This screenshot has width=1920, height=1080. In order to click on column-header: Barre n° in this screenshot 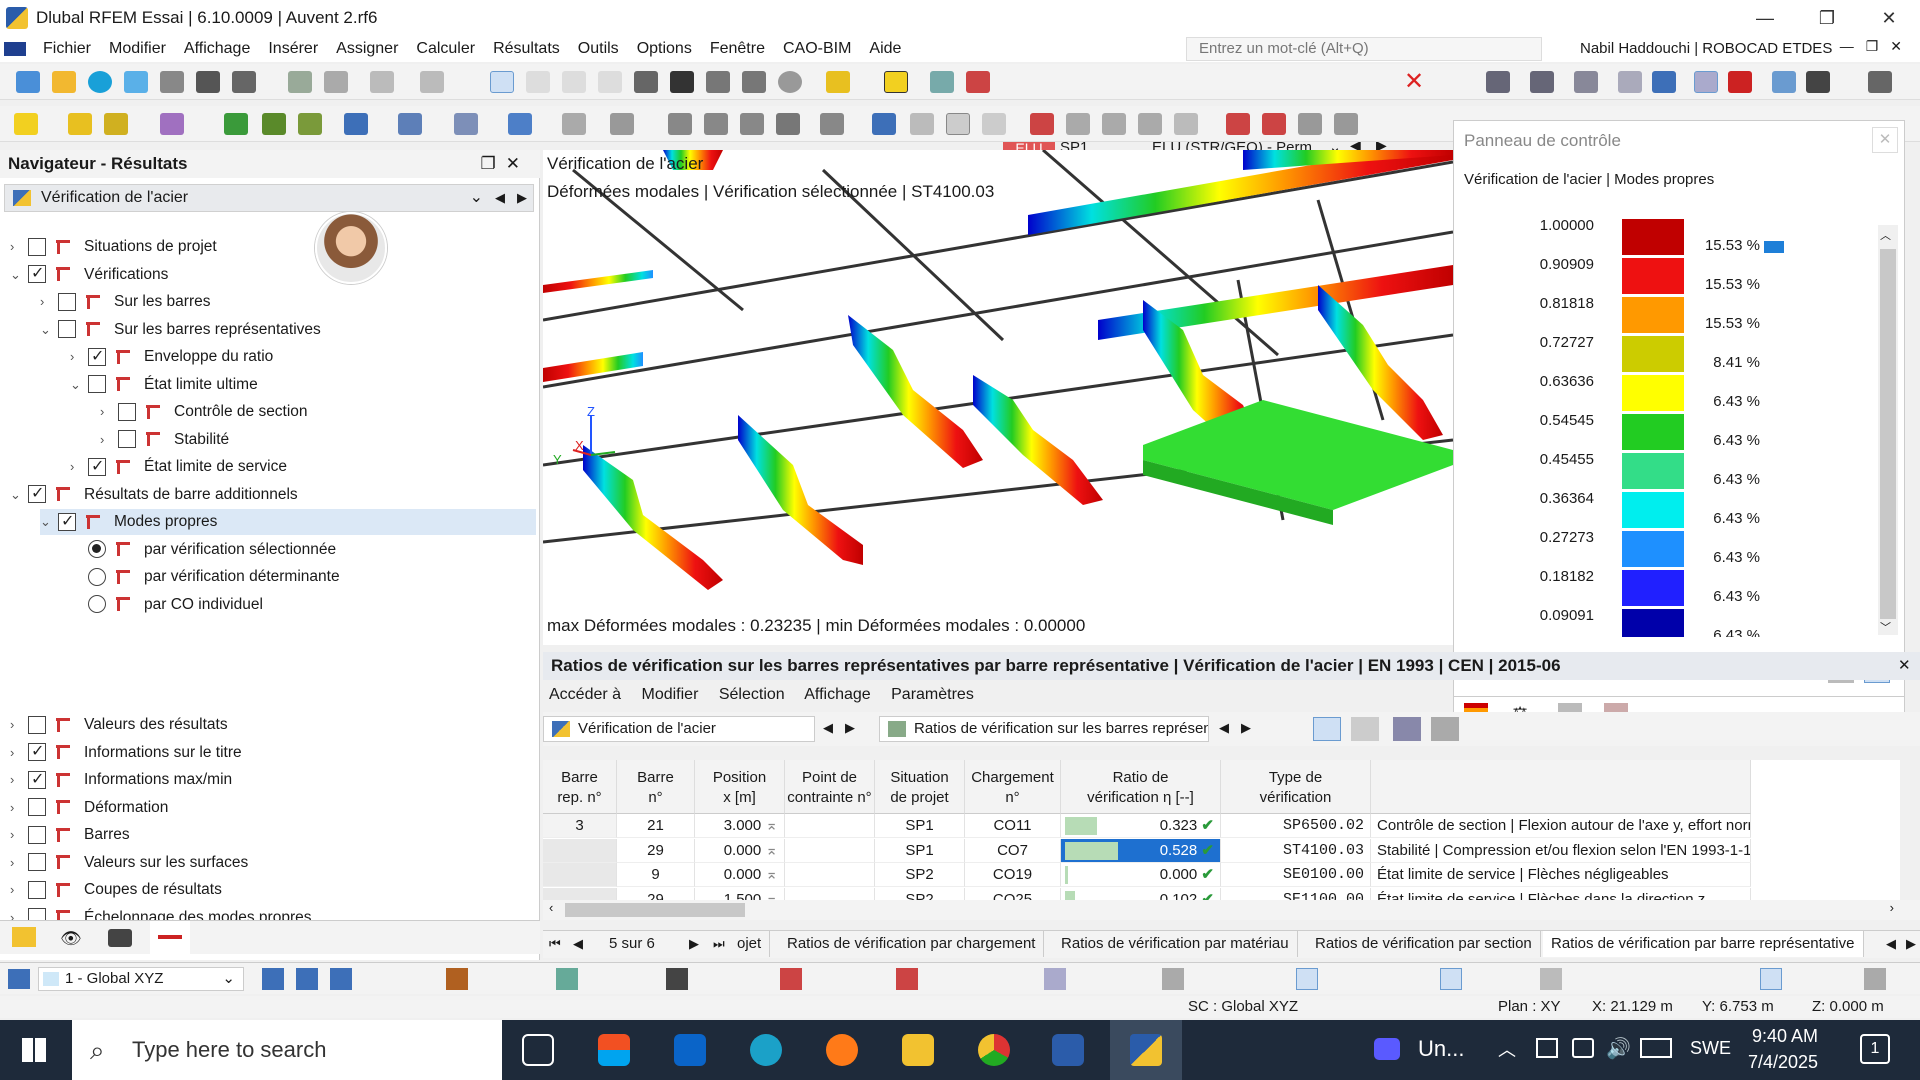, I will do `click(656, 787)`.